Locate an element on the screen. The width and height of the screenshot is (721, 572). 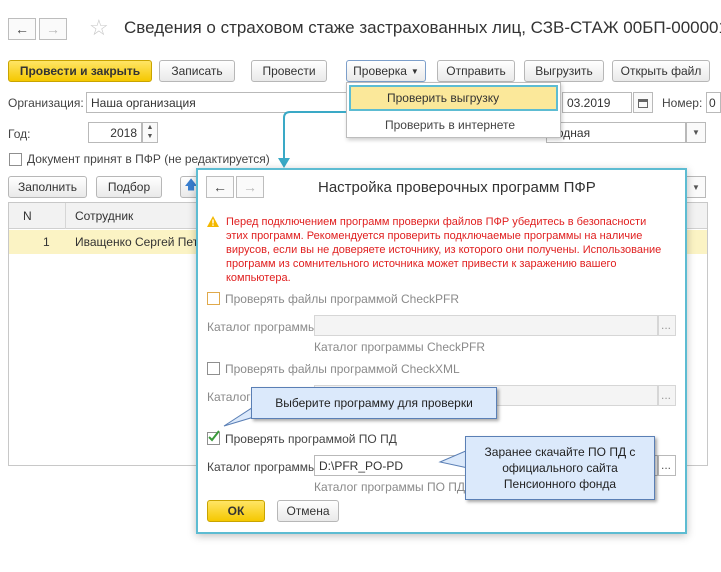
number-field: 0 is located at coordinates (713, 102).